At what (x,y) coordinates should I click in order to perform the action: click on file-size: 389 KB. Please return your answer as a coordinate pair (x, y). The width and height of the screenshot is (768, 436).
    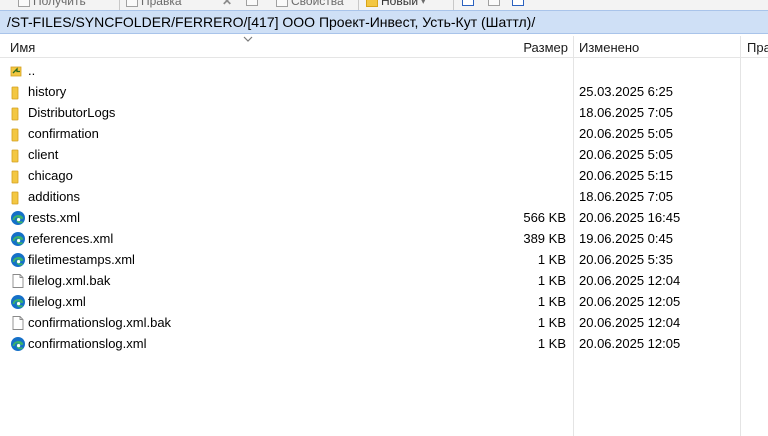
    Looking at the image, I should click on (544, 238).